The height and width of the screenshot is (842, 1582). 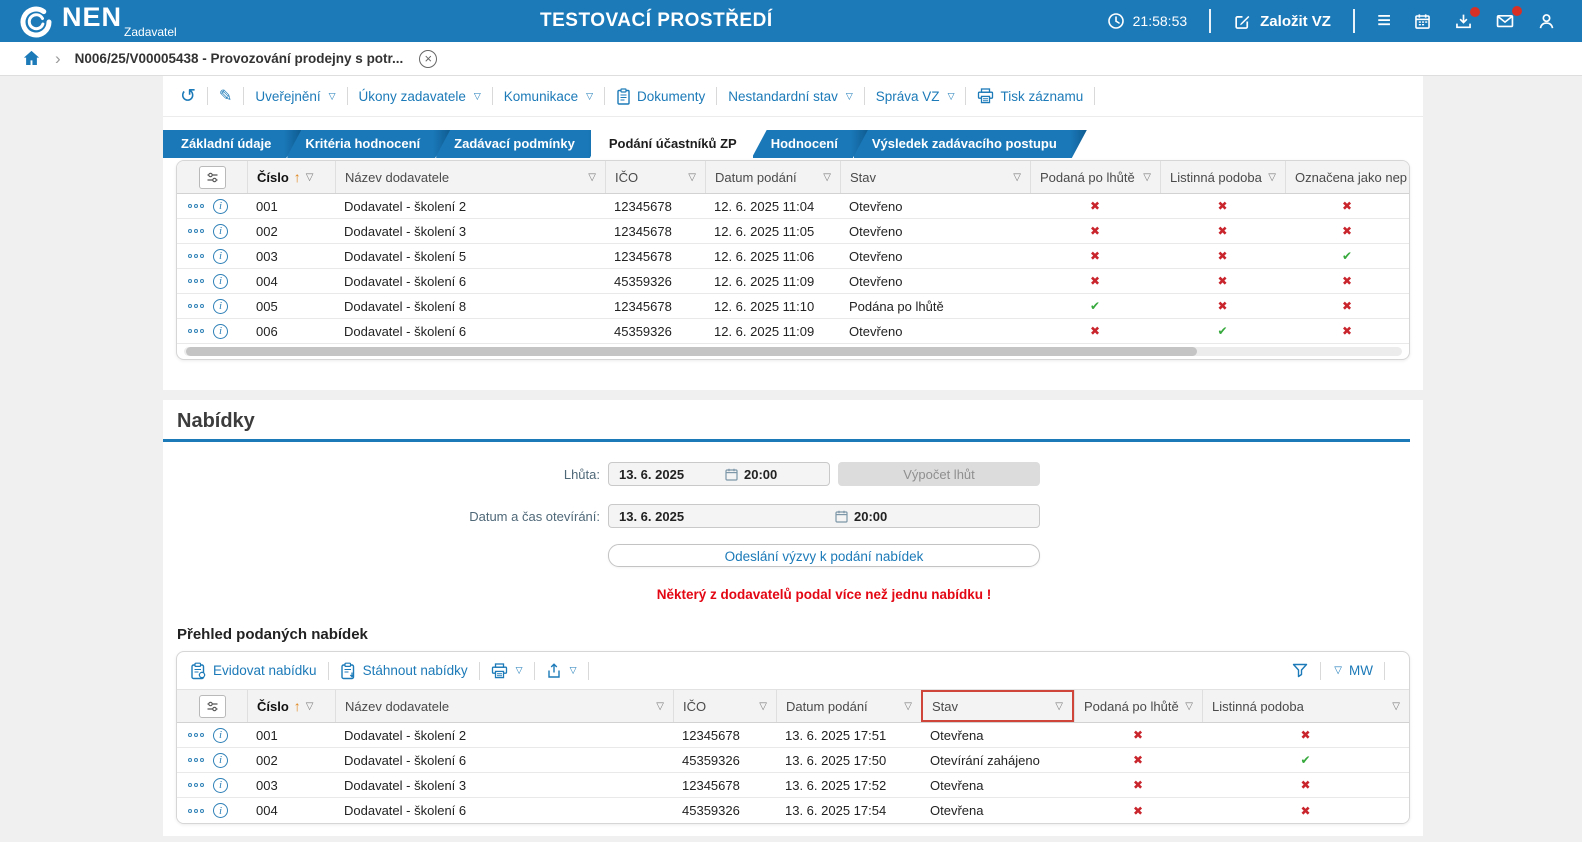 What do you see at coordinates (1508, 18) in the screenshot?
I see `messages-button` at bounding box center [1508, 18].